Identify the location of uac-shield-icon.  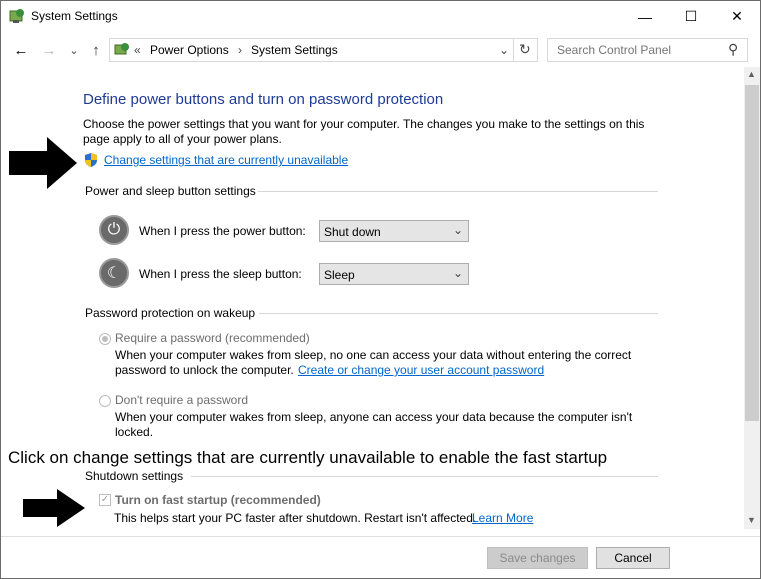
(91, 160).